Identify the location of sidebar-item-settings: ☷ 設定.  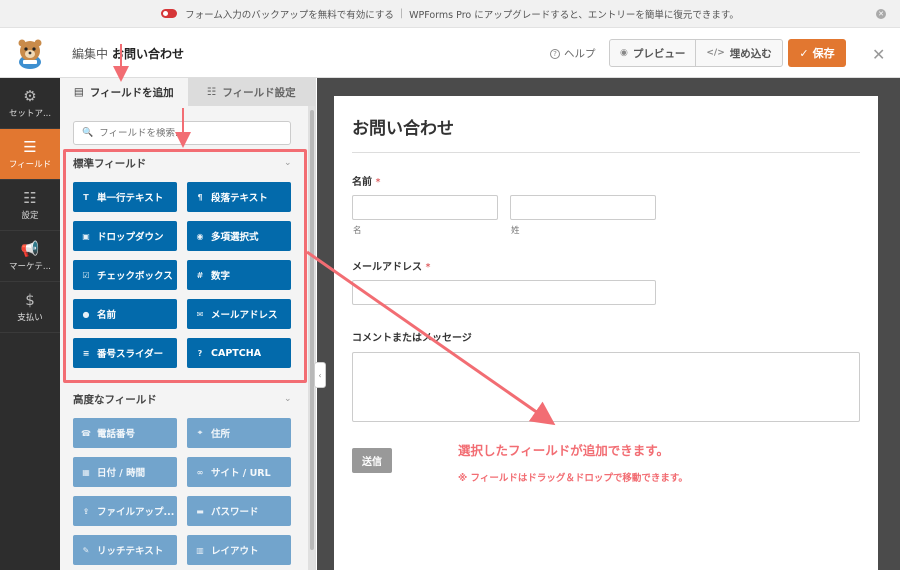
(30, 205).